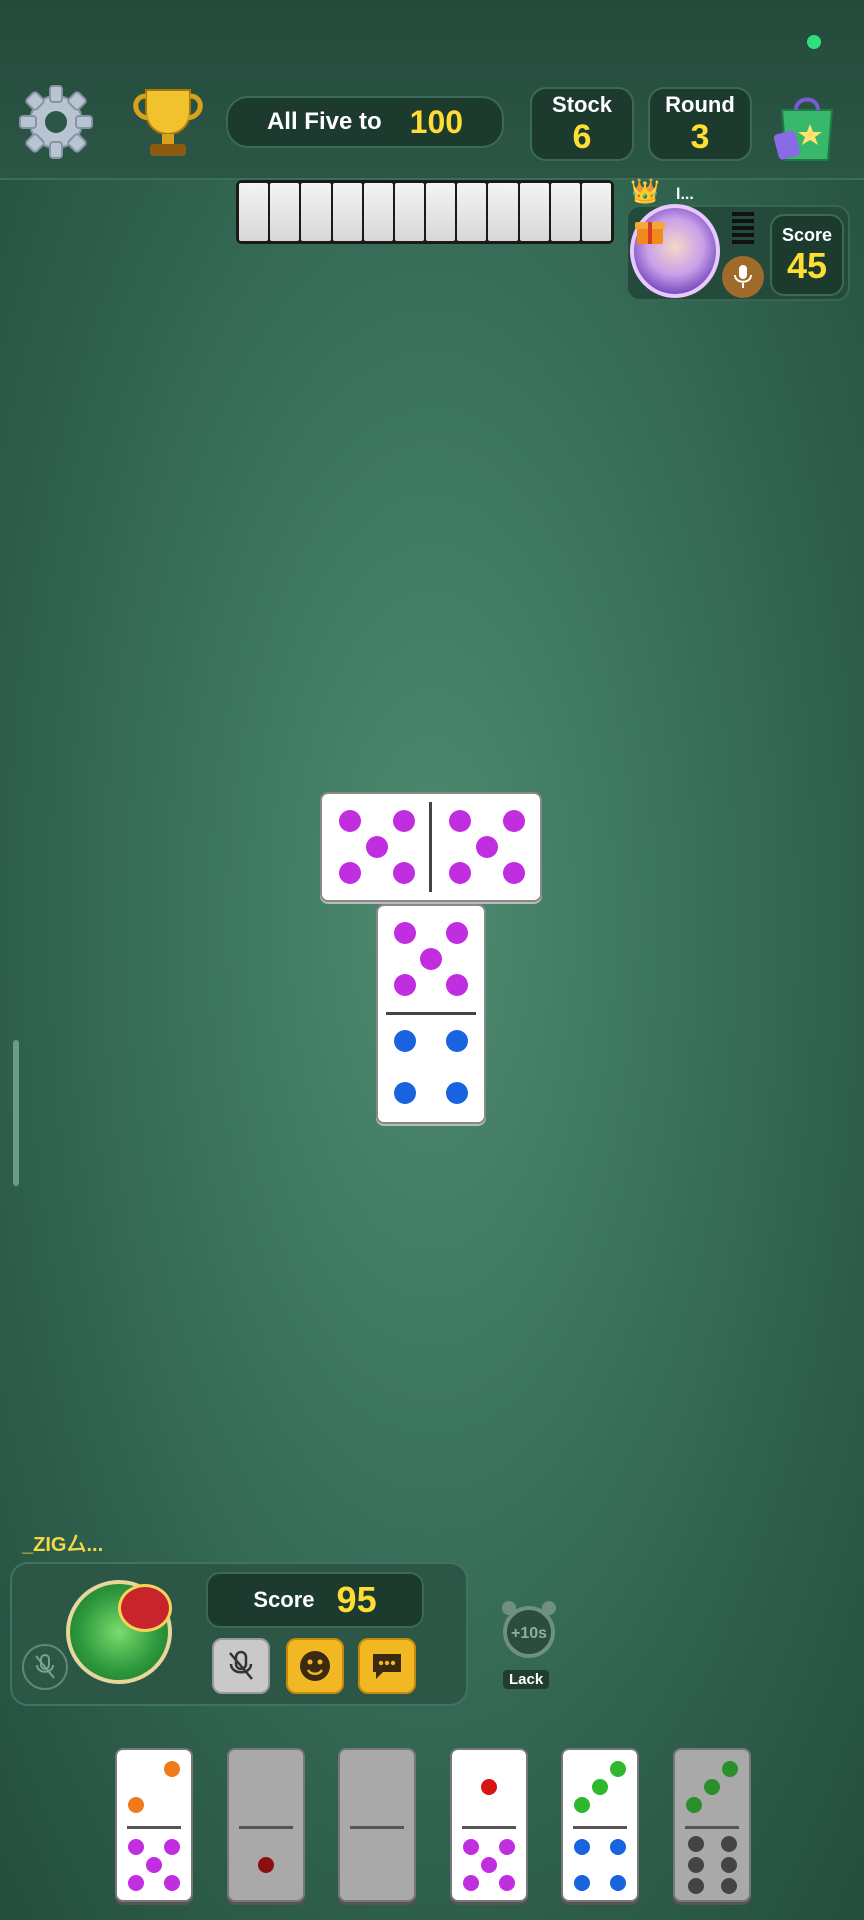 This screenshot has height=1920, width=864. I want to click on chat-button, so click(387, 1666).